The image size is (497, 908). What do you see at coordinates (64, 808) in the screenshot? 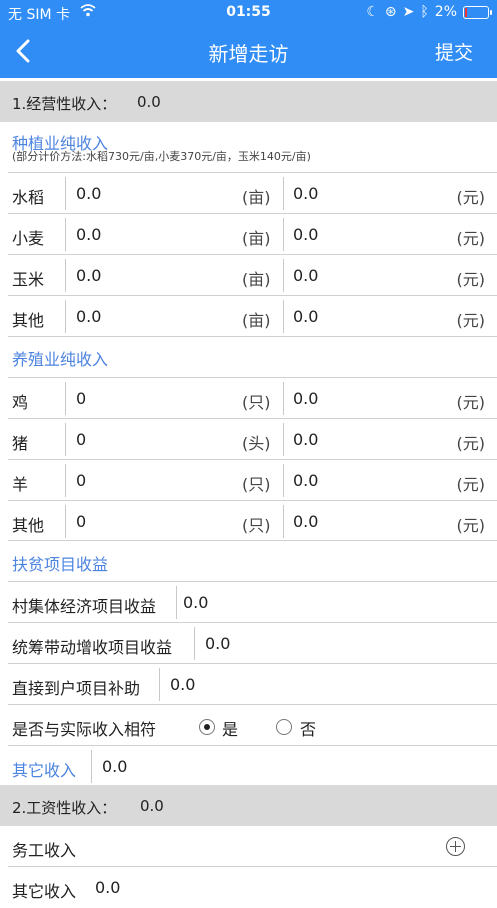
I see `section-label: 2.工资性收入：` at bounding box center [64, 808].